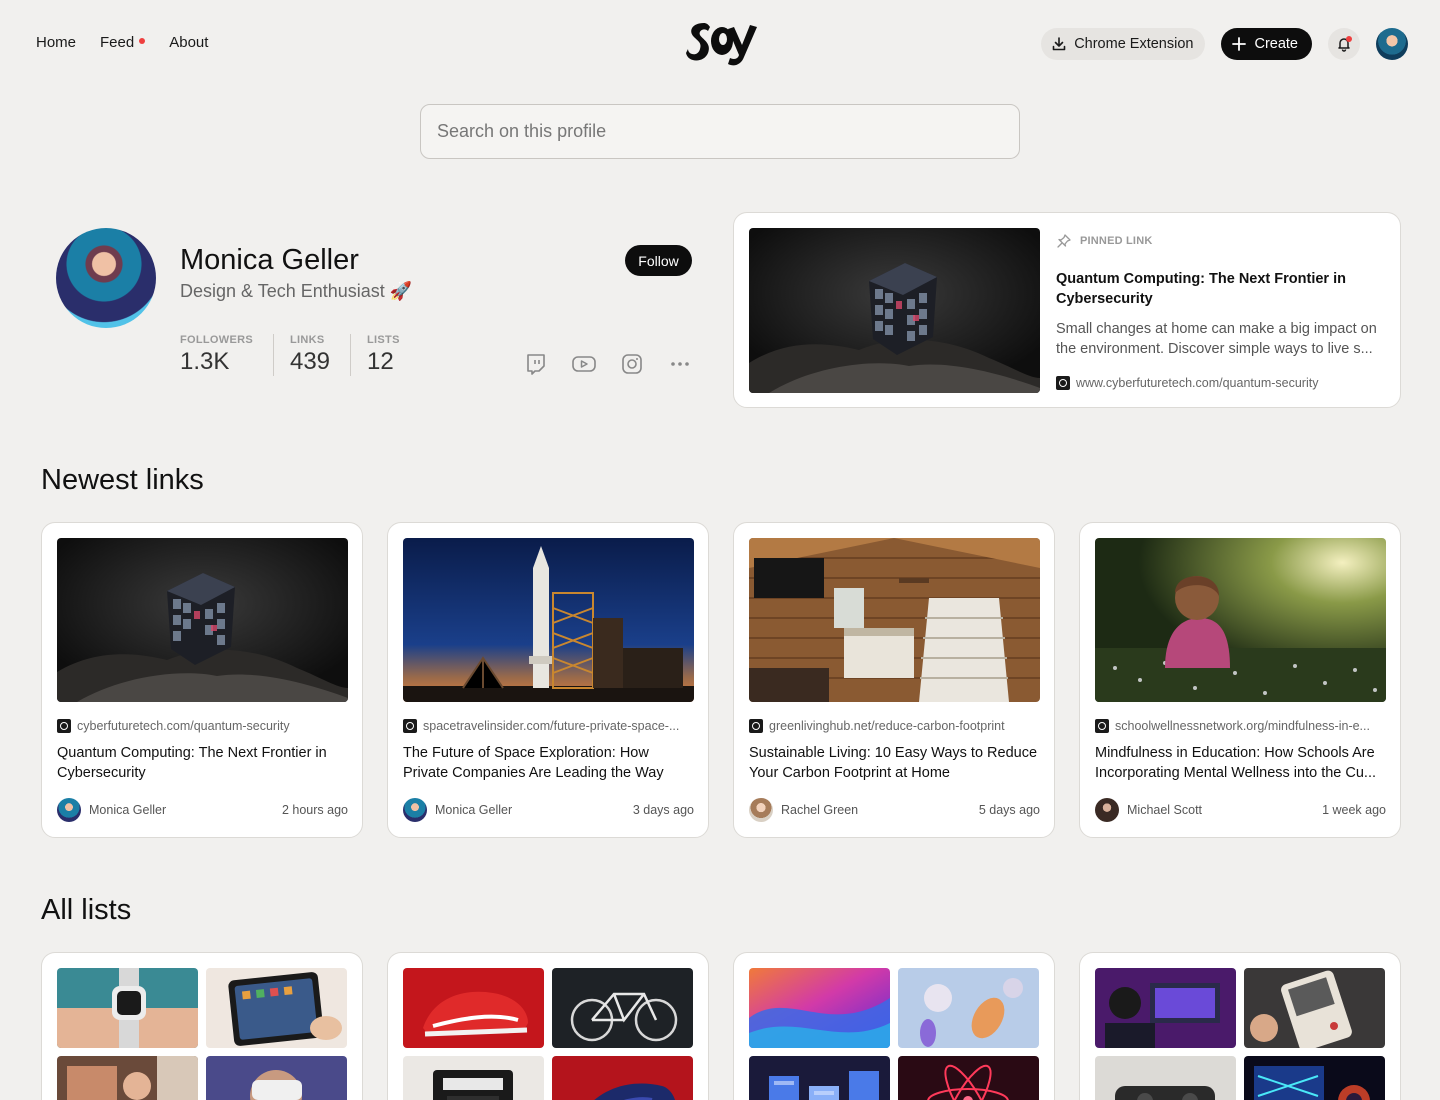  What do you see at coordinates (1354, 810) in the screenshot?
I see `link-card-time: 1 week ago` at bounding box center [1354, 810].